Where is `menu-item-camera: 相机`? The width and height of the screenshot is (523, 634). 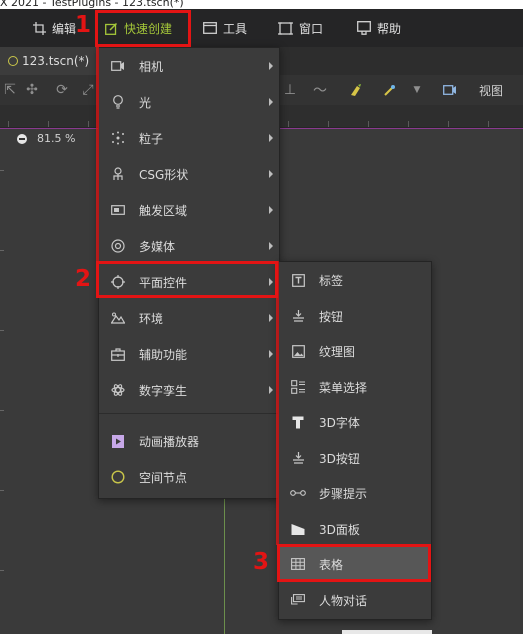
menu-item-camera: 相机 is located at coordinates (189, 66).